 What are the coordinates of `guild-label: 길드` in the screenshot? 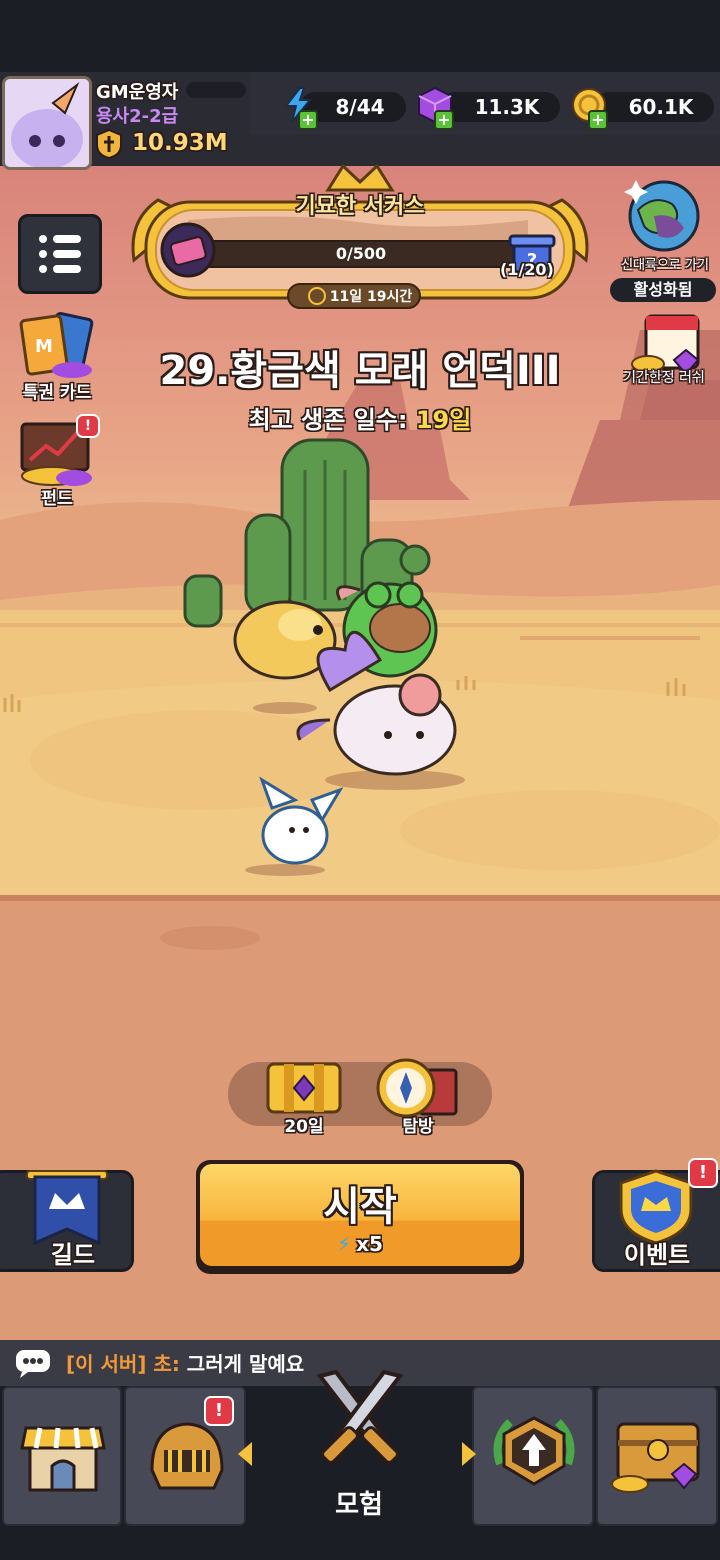 It's located at (73, 1255).